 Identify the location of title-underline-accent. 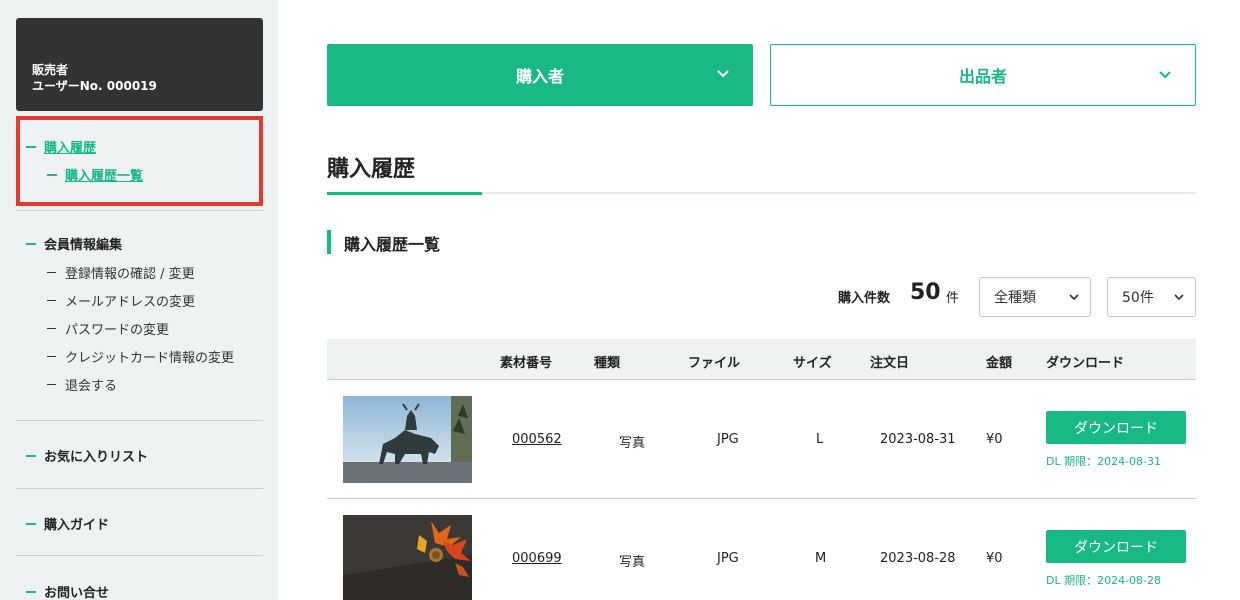
(404, 193).